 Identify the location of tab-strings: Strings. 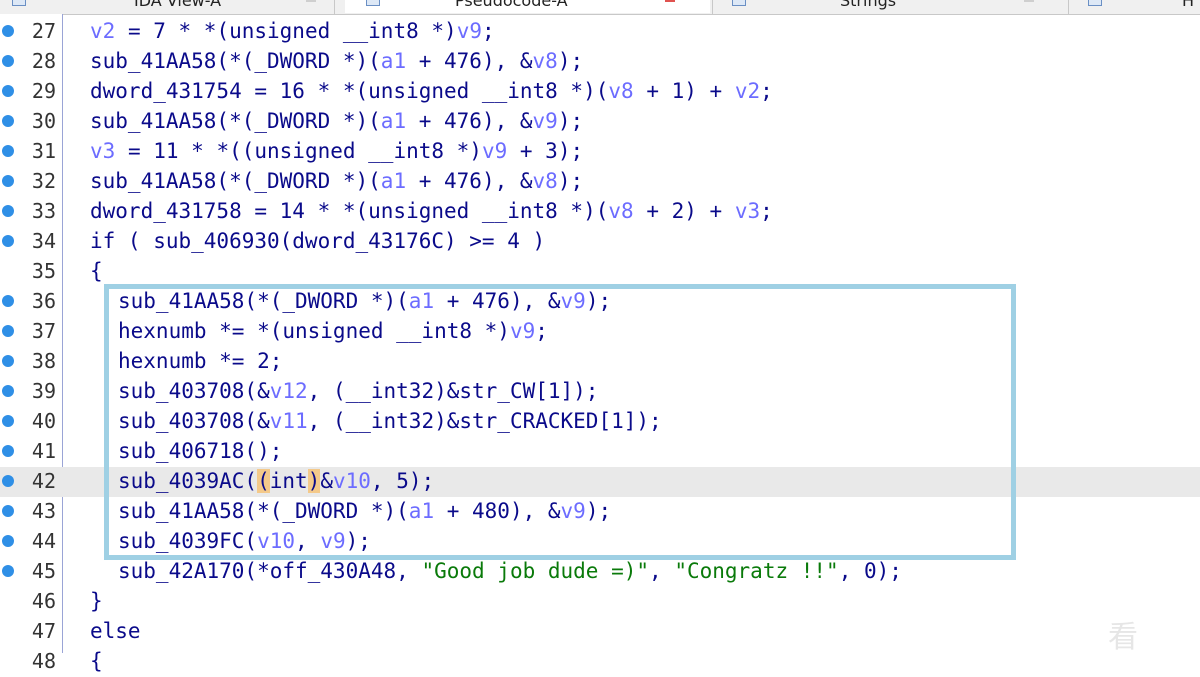
(889, 6).